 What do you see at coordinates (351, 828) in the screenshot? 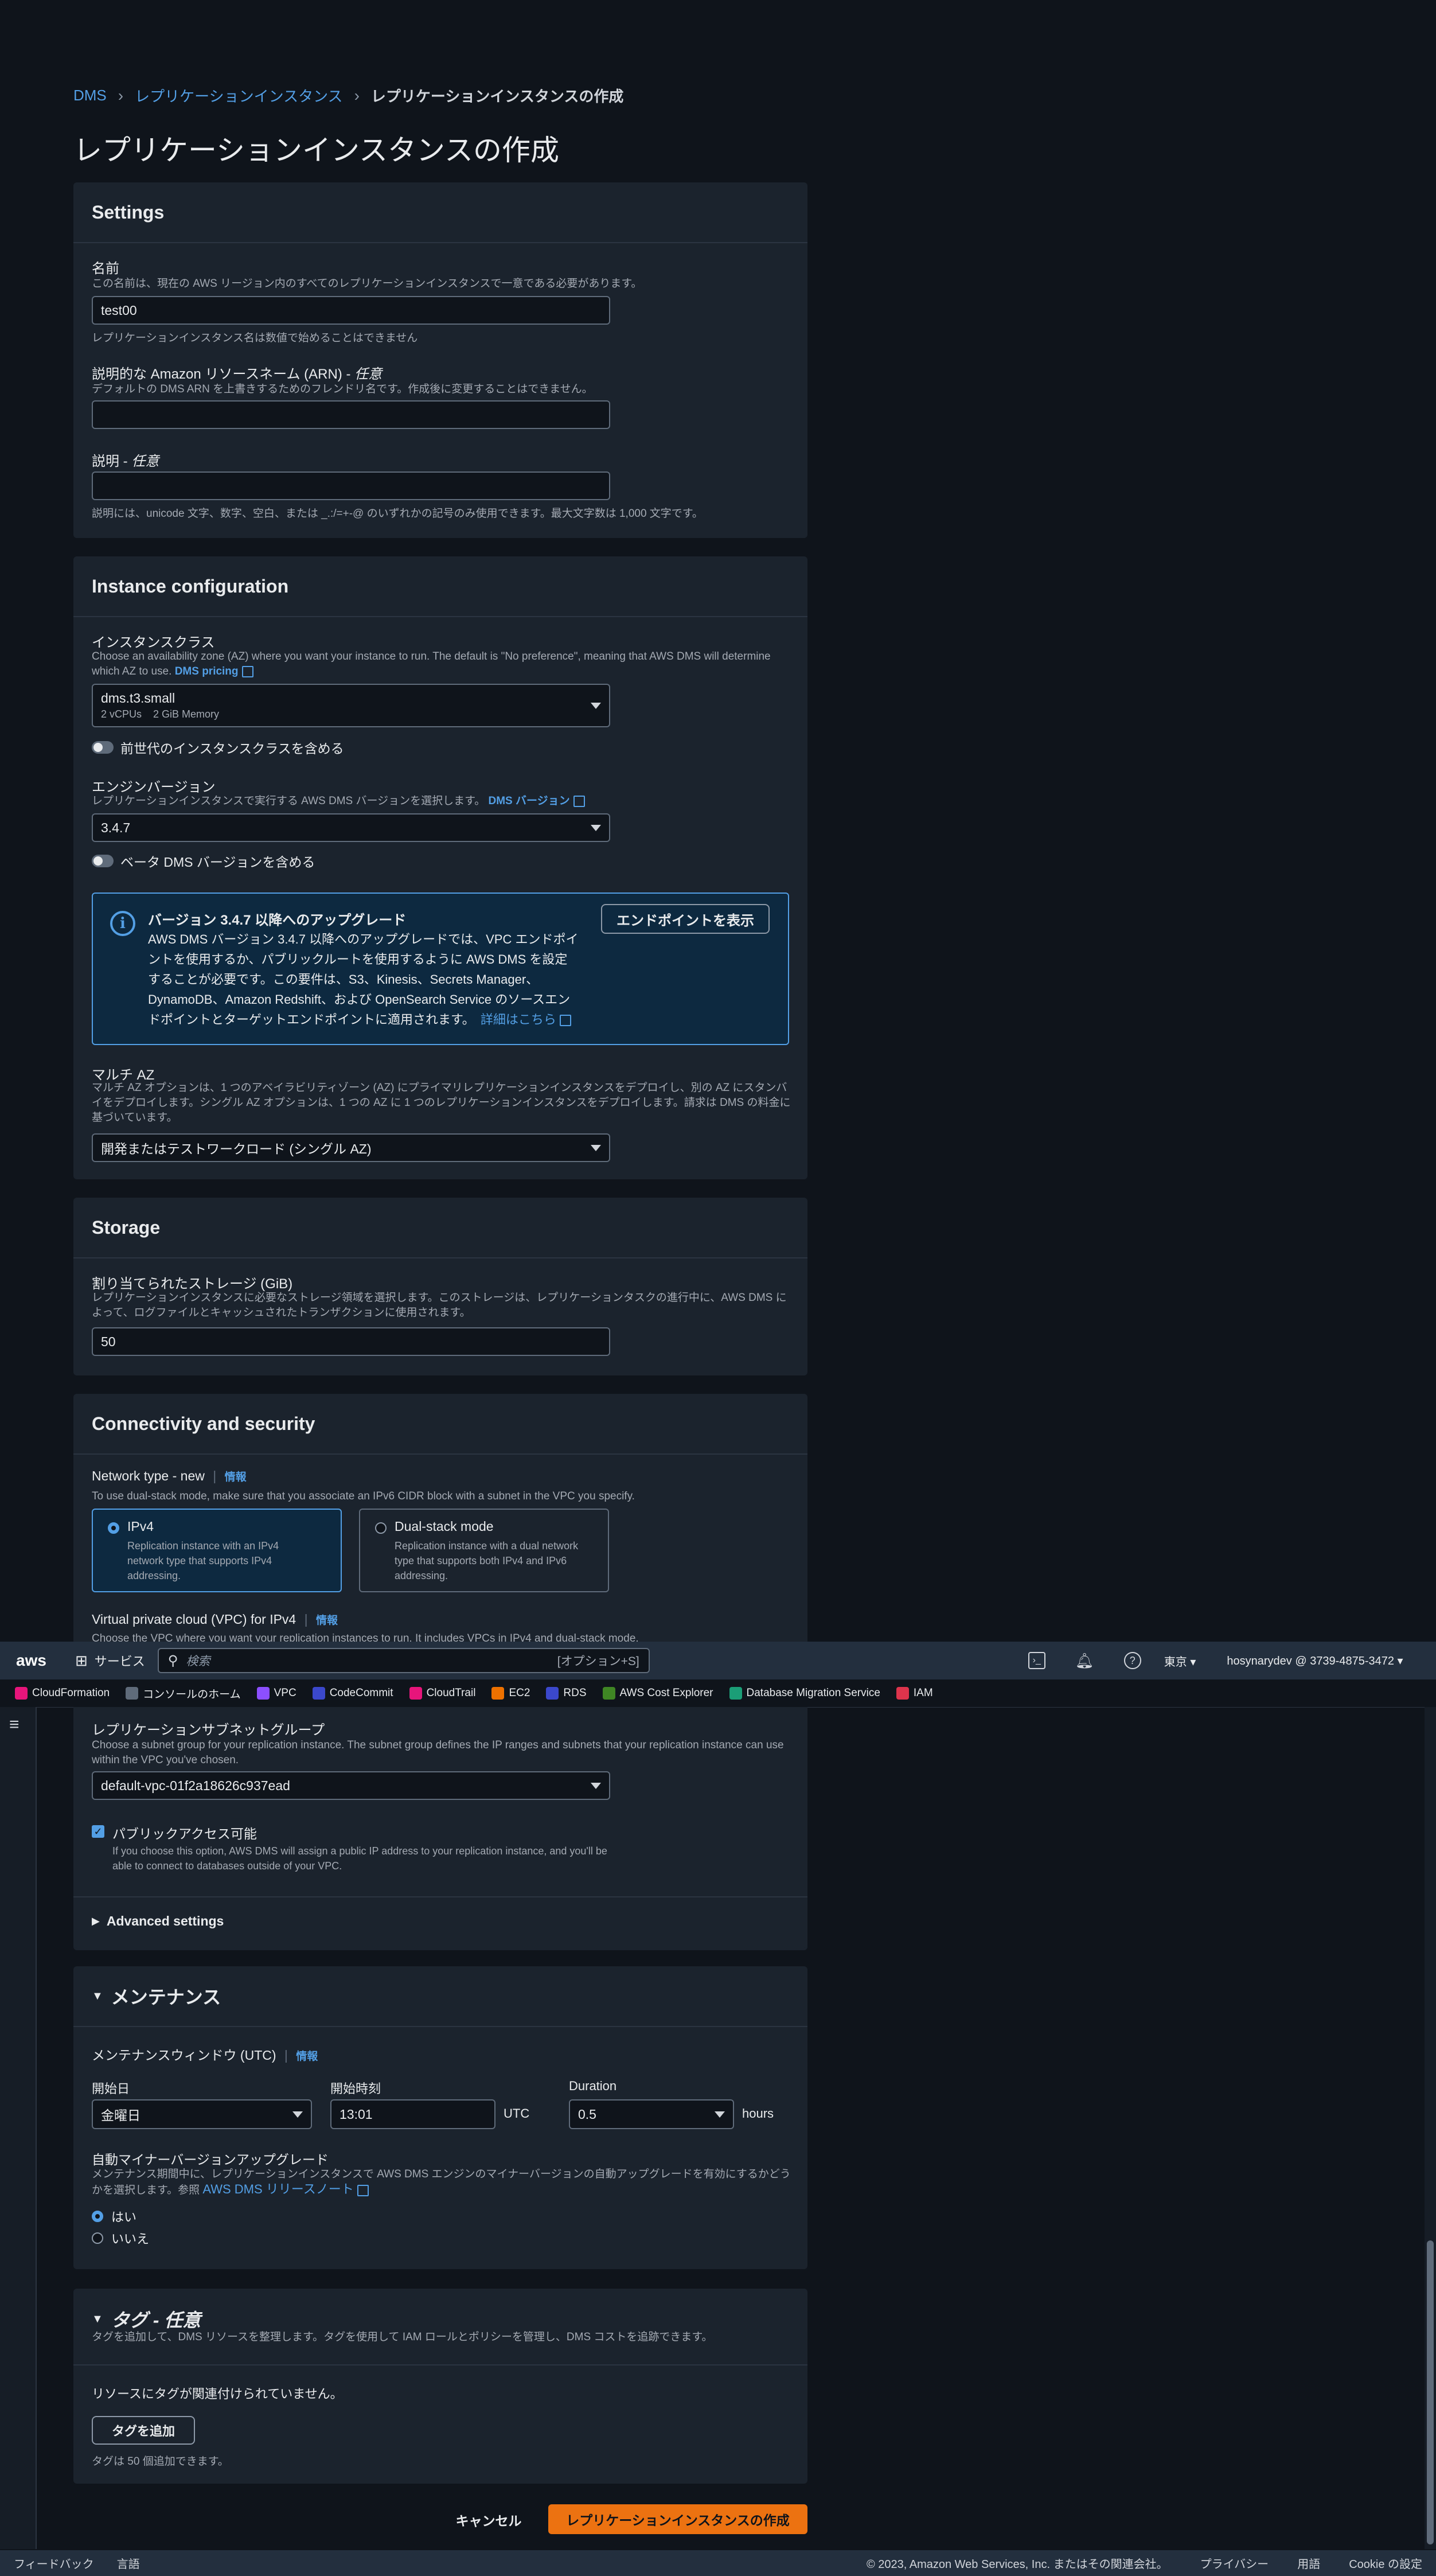
I see `engine-version-select: 3.4.7` at bounding box center [351, 828].